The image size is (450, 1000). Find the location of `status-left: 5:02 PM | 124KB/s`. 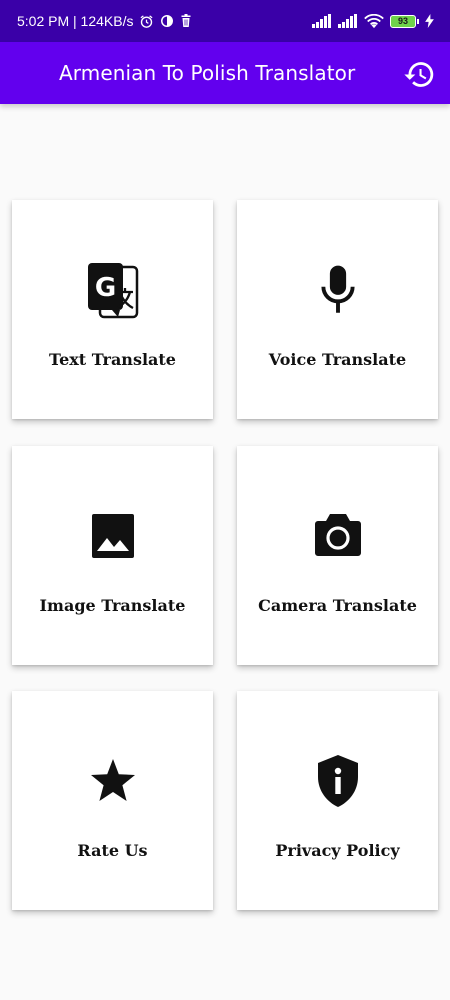

status-left: 5:02 PM | 124KB/s is located at coordinates (104, 21).